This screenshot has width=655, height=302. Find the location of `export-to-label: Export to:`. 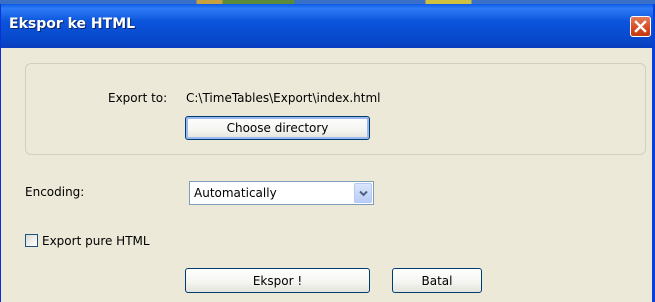

export-to-label: Export to: is located at coordinates (138, 98).